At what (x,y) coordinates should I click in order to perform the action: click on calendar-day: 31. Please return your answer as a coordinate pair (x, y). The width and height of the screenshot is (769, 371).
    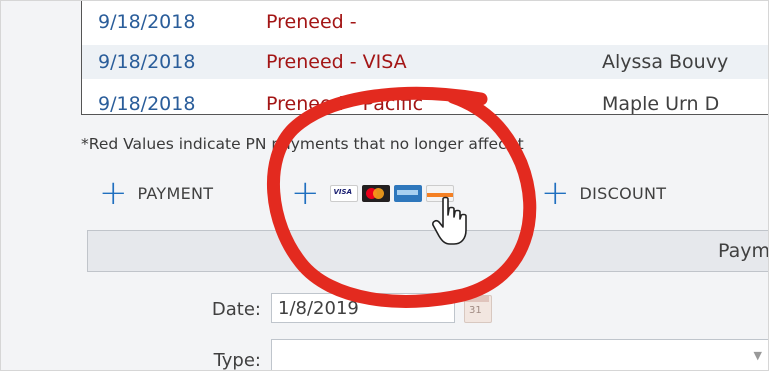
    Looking at the image, I should click on (475, 310).